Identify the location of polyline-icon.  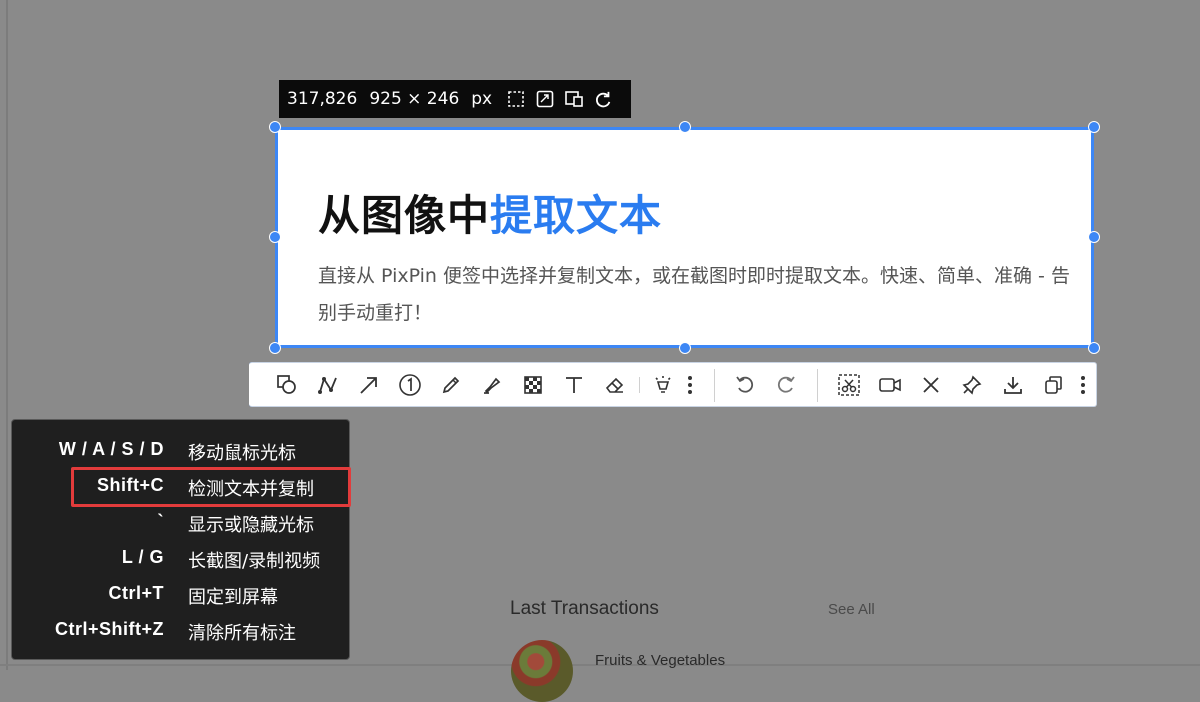
(328, 385).